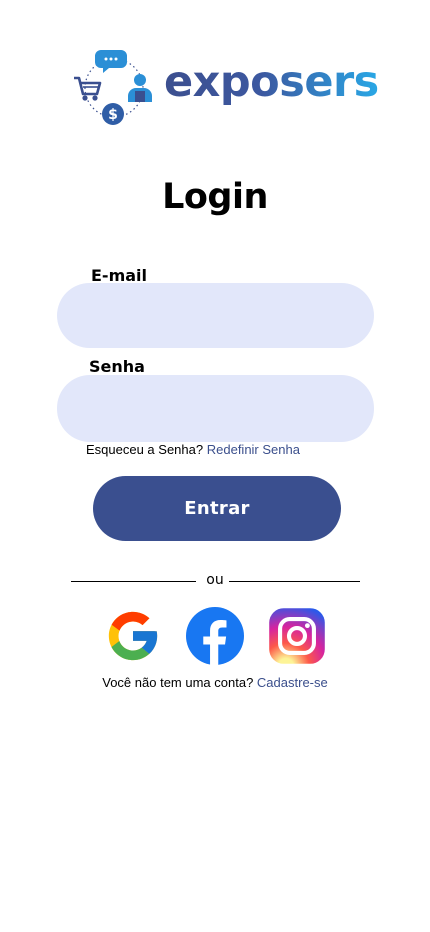 Image resolution: width=430 pixels, height=932 pixels. I want to click on facebook-icon, so click(215, 636).